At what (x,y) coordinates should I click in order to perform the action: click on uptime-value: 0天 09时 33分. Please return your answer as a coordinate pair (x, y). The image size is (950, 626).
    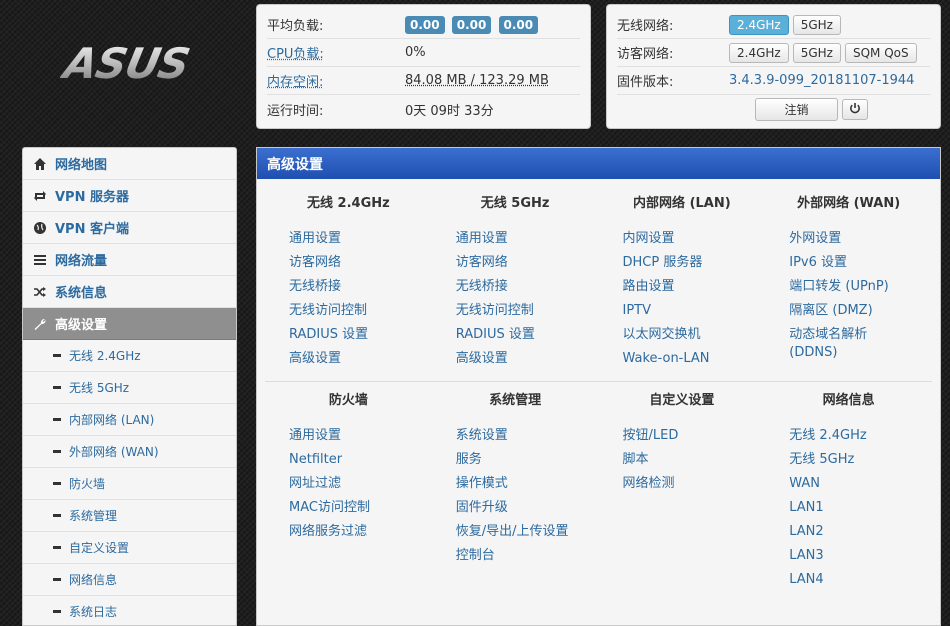
    Looking at the image, I should click on (449, 111).